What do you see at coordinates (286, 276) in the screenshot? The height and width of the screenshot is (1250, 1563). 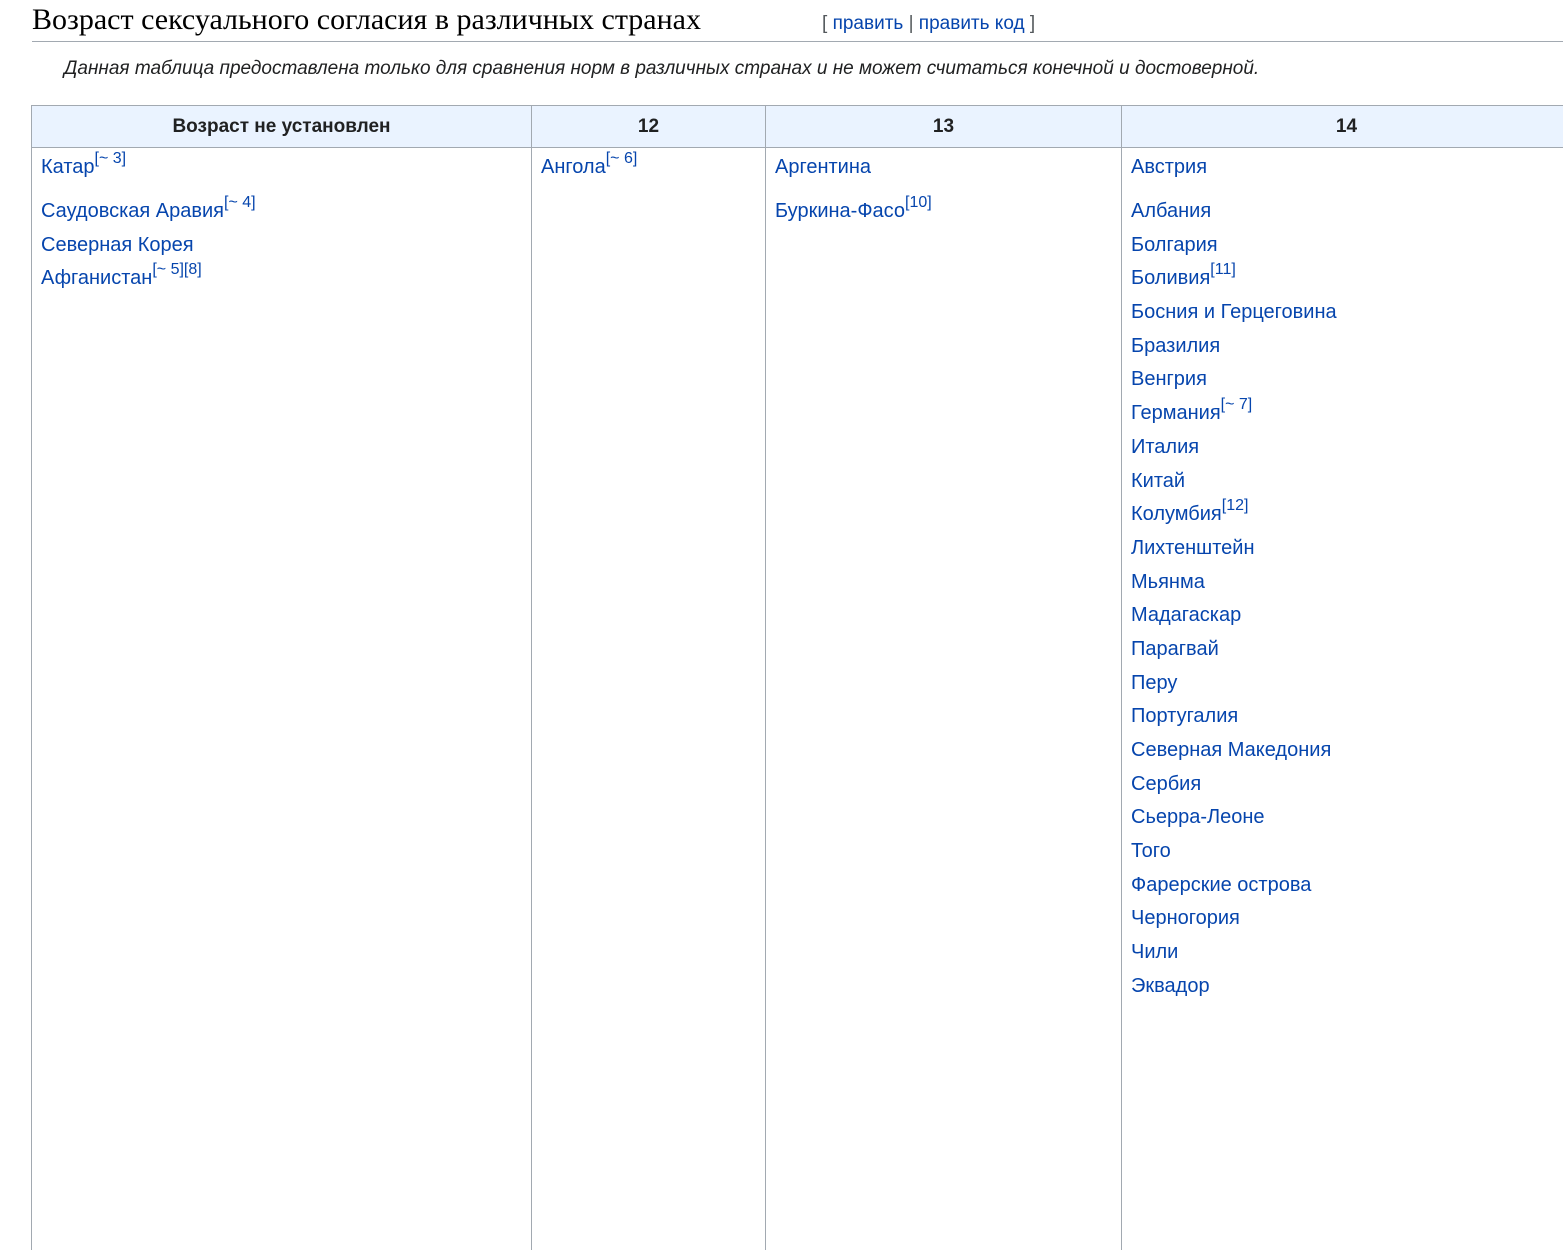 I see `list-item: Афганистан[~ 5][8]` at bounding box center [286, 276].